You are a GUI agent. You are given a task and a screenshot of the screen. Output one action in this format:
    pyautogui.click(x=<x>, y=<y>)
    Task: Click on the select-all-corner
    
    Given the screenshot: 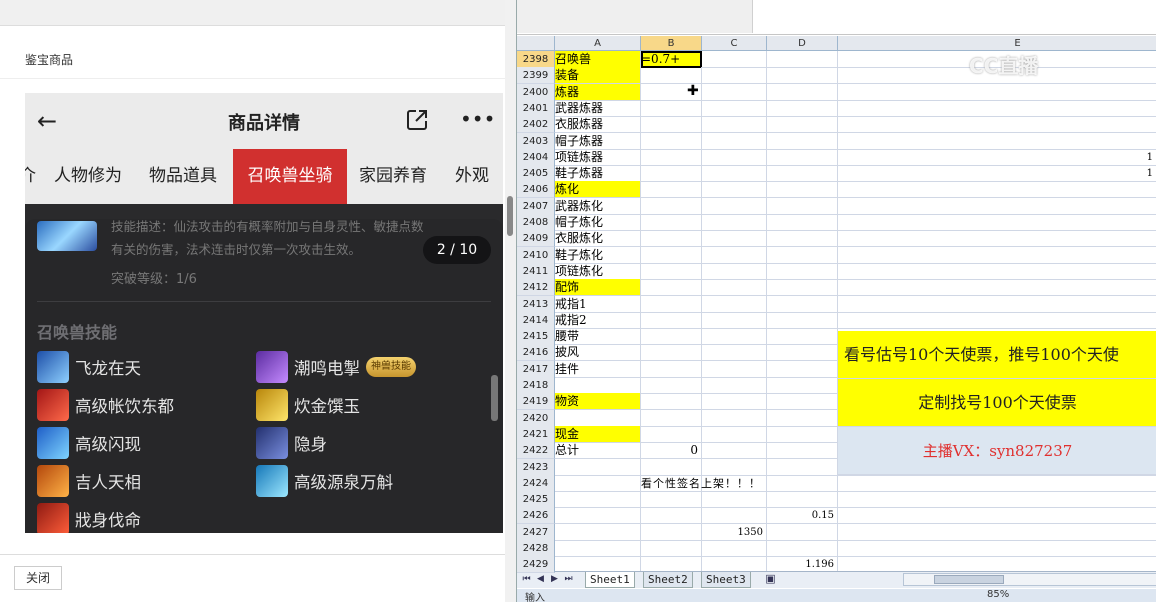 What is the action you would take?
    pyautogui.click(x=536, y=43)
    